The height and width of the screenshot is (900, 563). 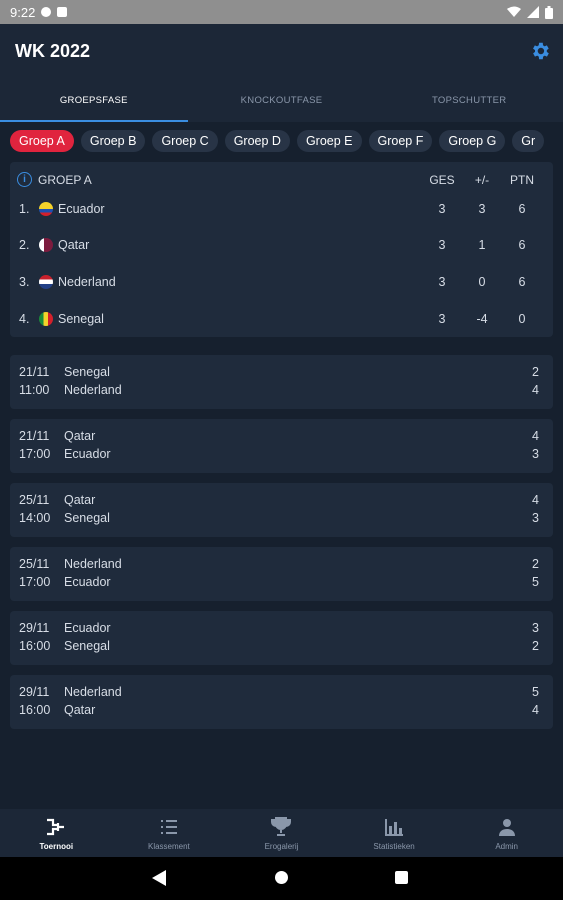 What do you see at coordinates (522, 180) in the screenshot?
I see `column-ptn: PTN` at bounding box center [522, 180].